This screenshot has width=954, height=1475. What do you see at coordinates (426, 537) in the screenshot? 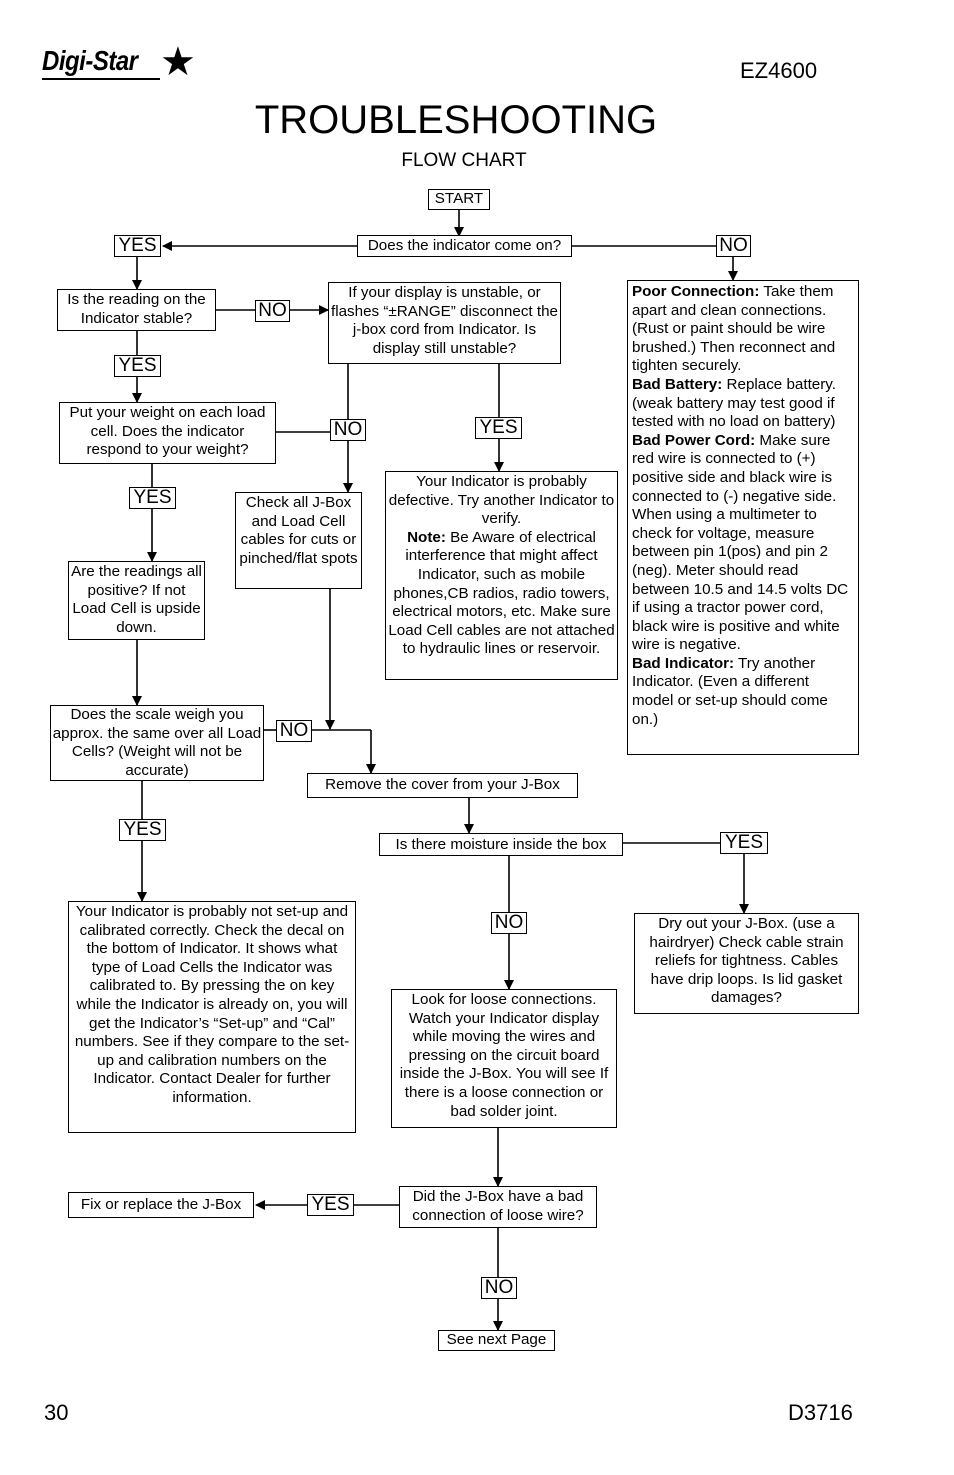
I see `note-label: Note:` at bounding box center [426, 537].